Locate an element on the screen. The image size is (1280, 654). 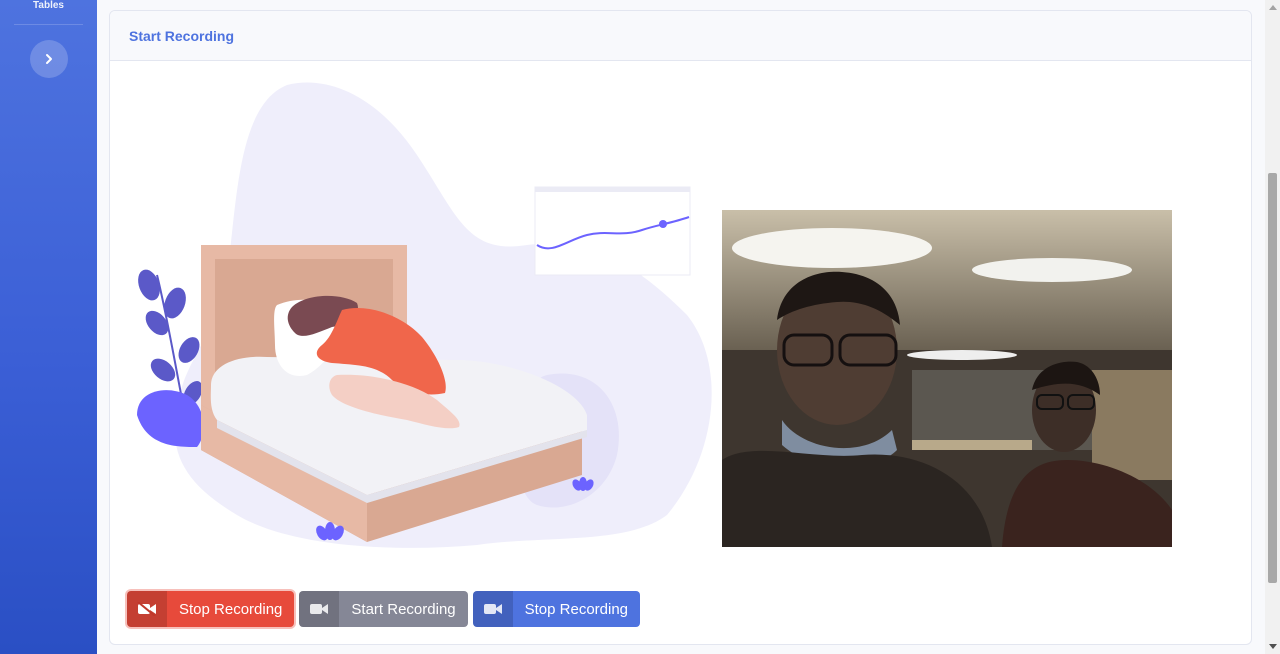
stop-recording-button: Stop Recording is located at coordinates (211, 609).